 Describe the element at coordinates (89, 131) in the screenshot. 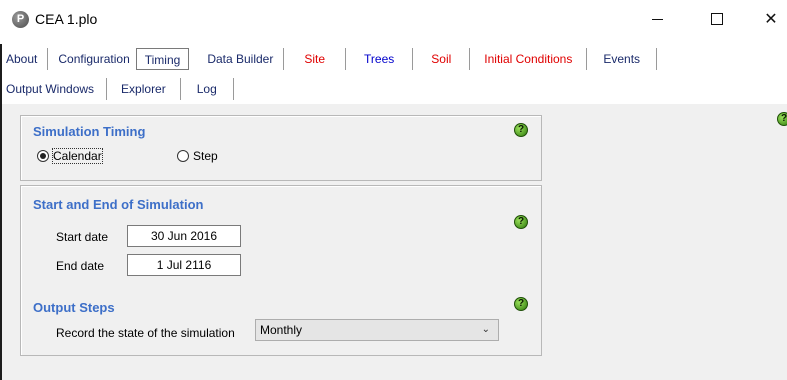

I see `simulation-timing-heading: Simulation Timing` at that location.